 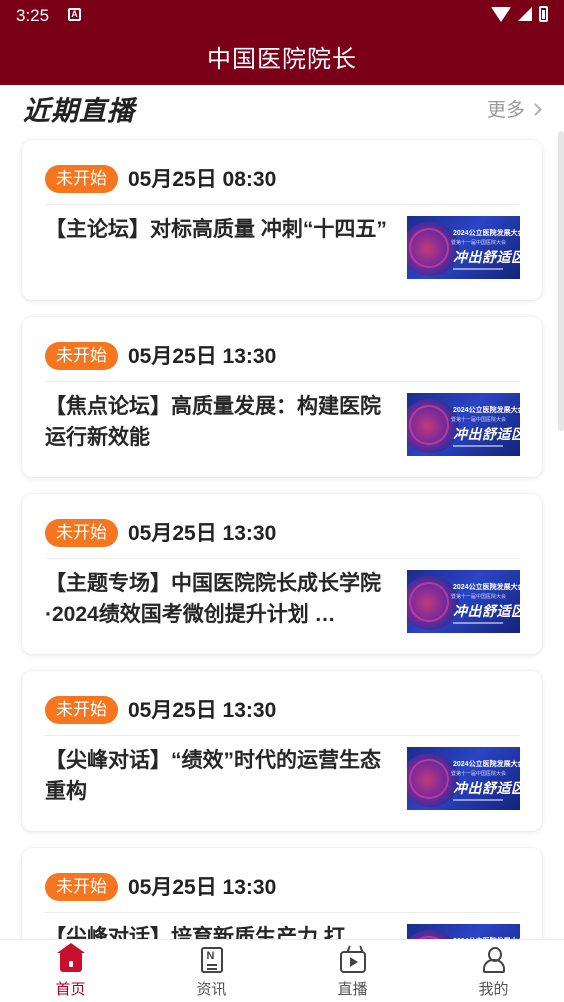 What do you see at coordinates (70, 989) in the screenshot?
I see `tab-label: 首页` at bounding box center [70, 989].